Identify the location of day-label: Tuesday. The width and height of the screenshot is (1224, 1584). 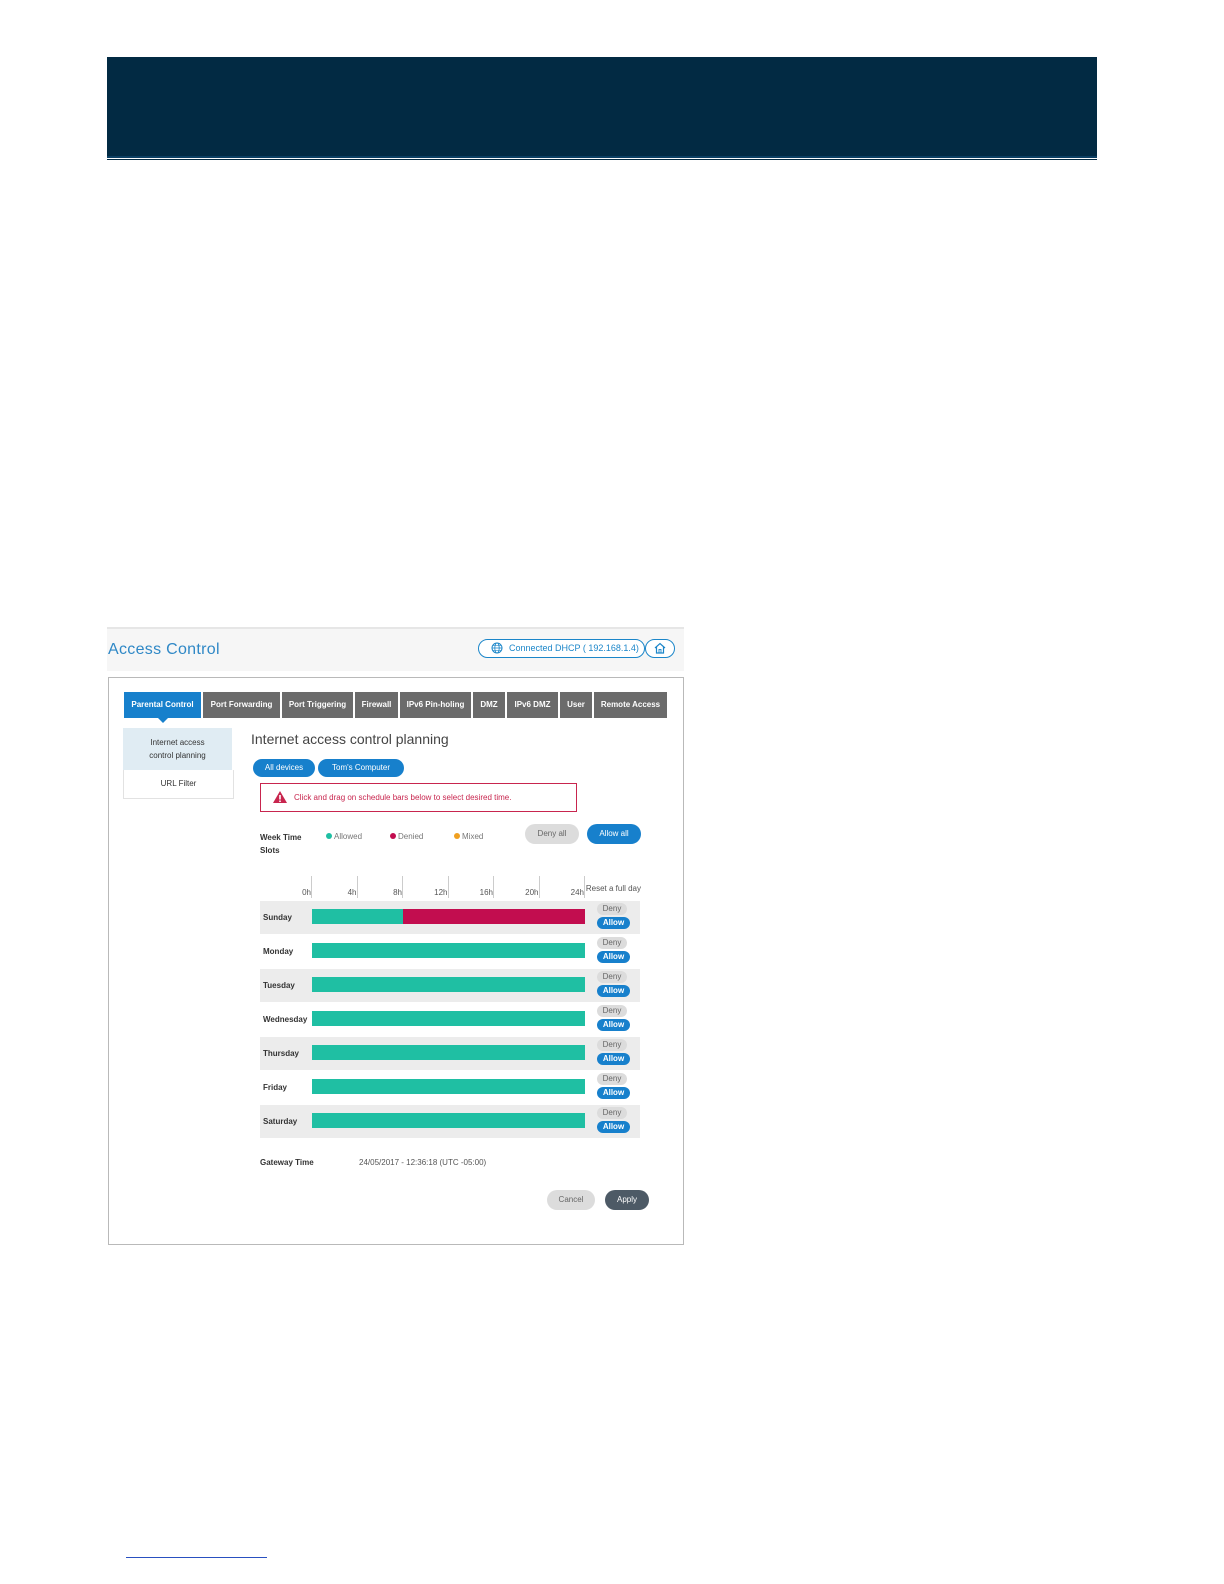
(279, 985).